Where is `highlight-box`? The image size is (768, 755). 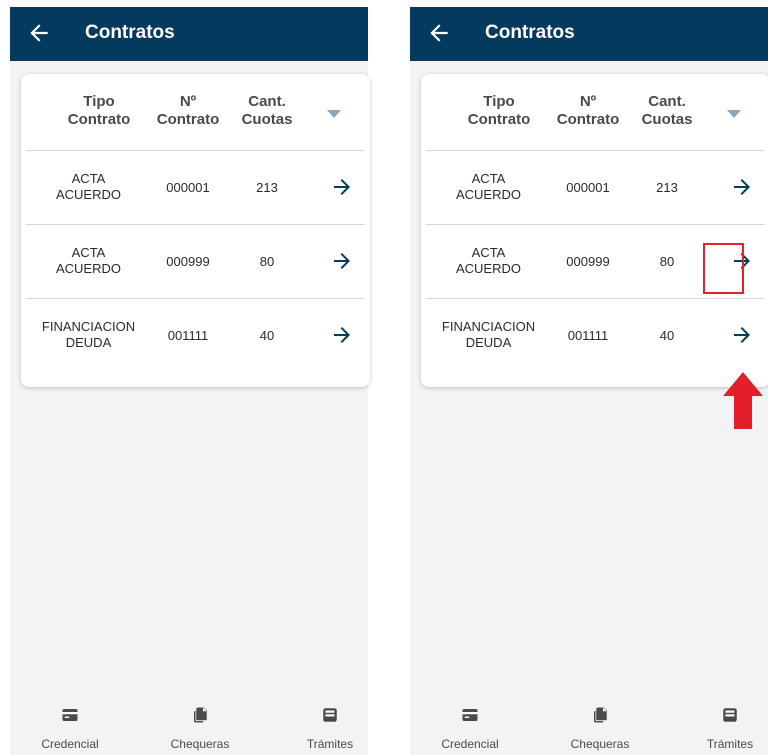
highlight-box is located at coordinates (723, 268).